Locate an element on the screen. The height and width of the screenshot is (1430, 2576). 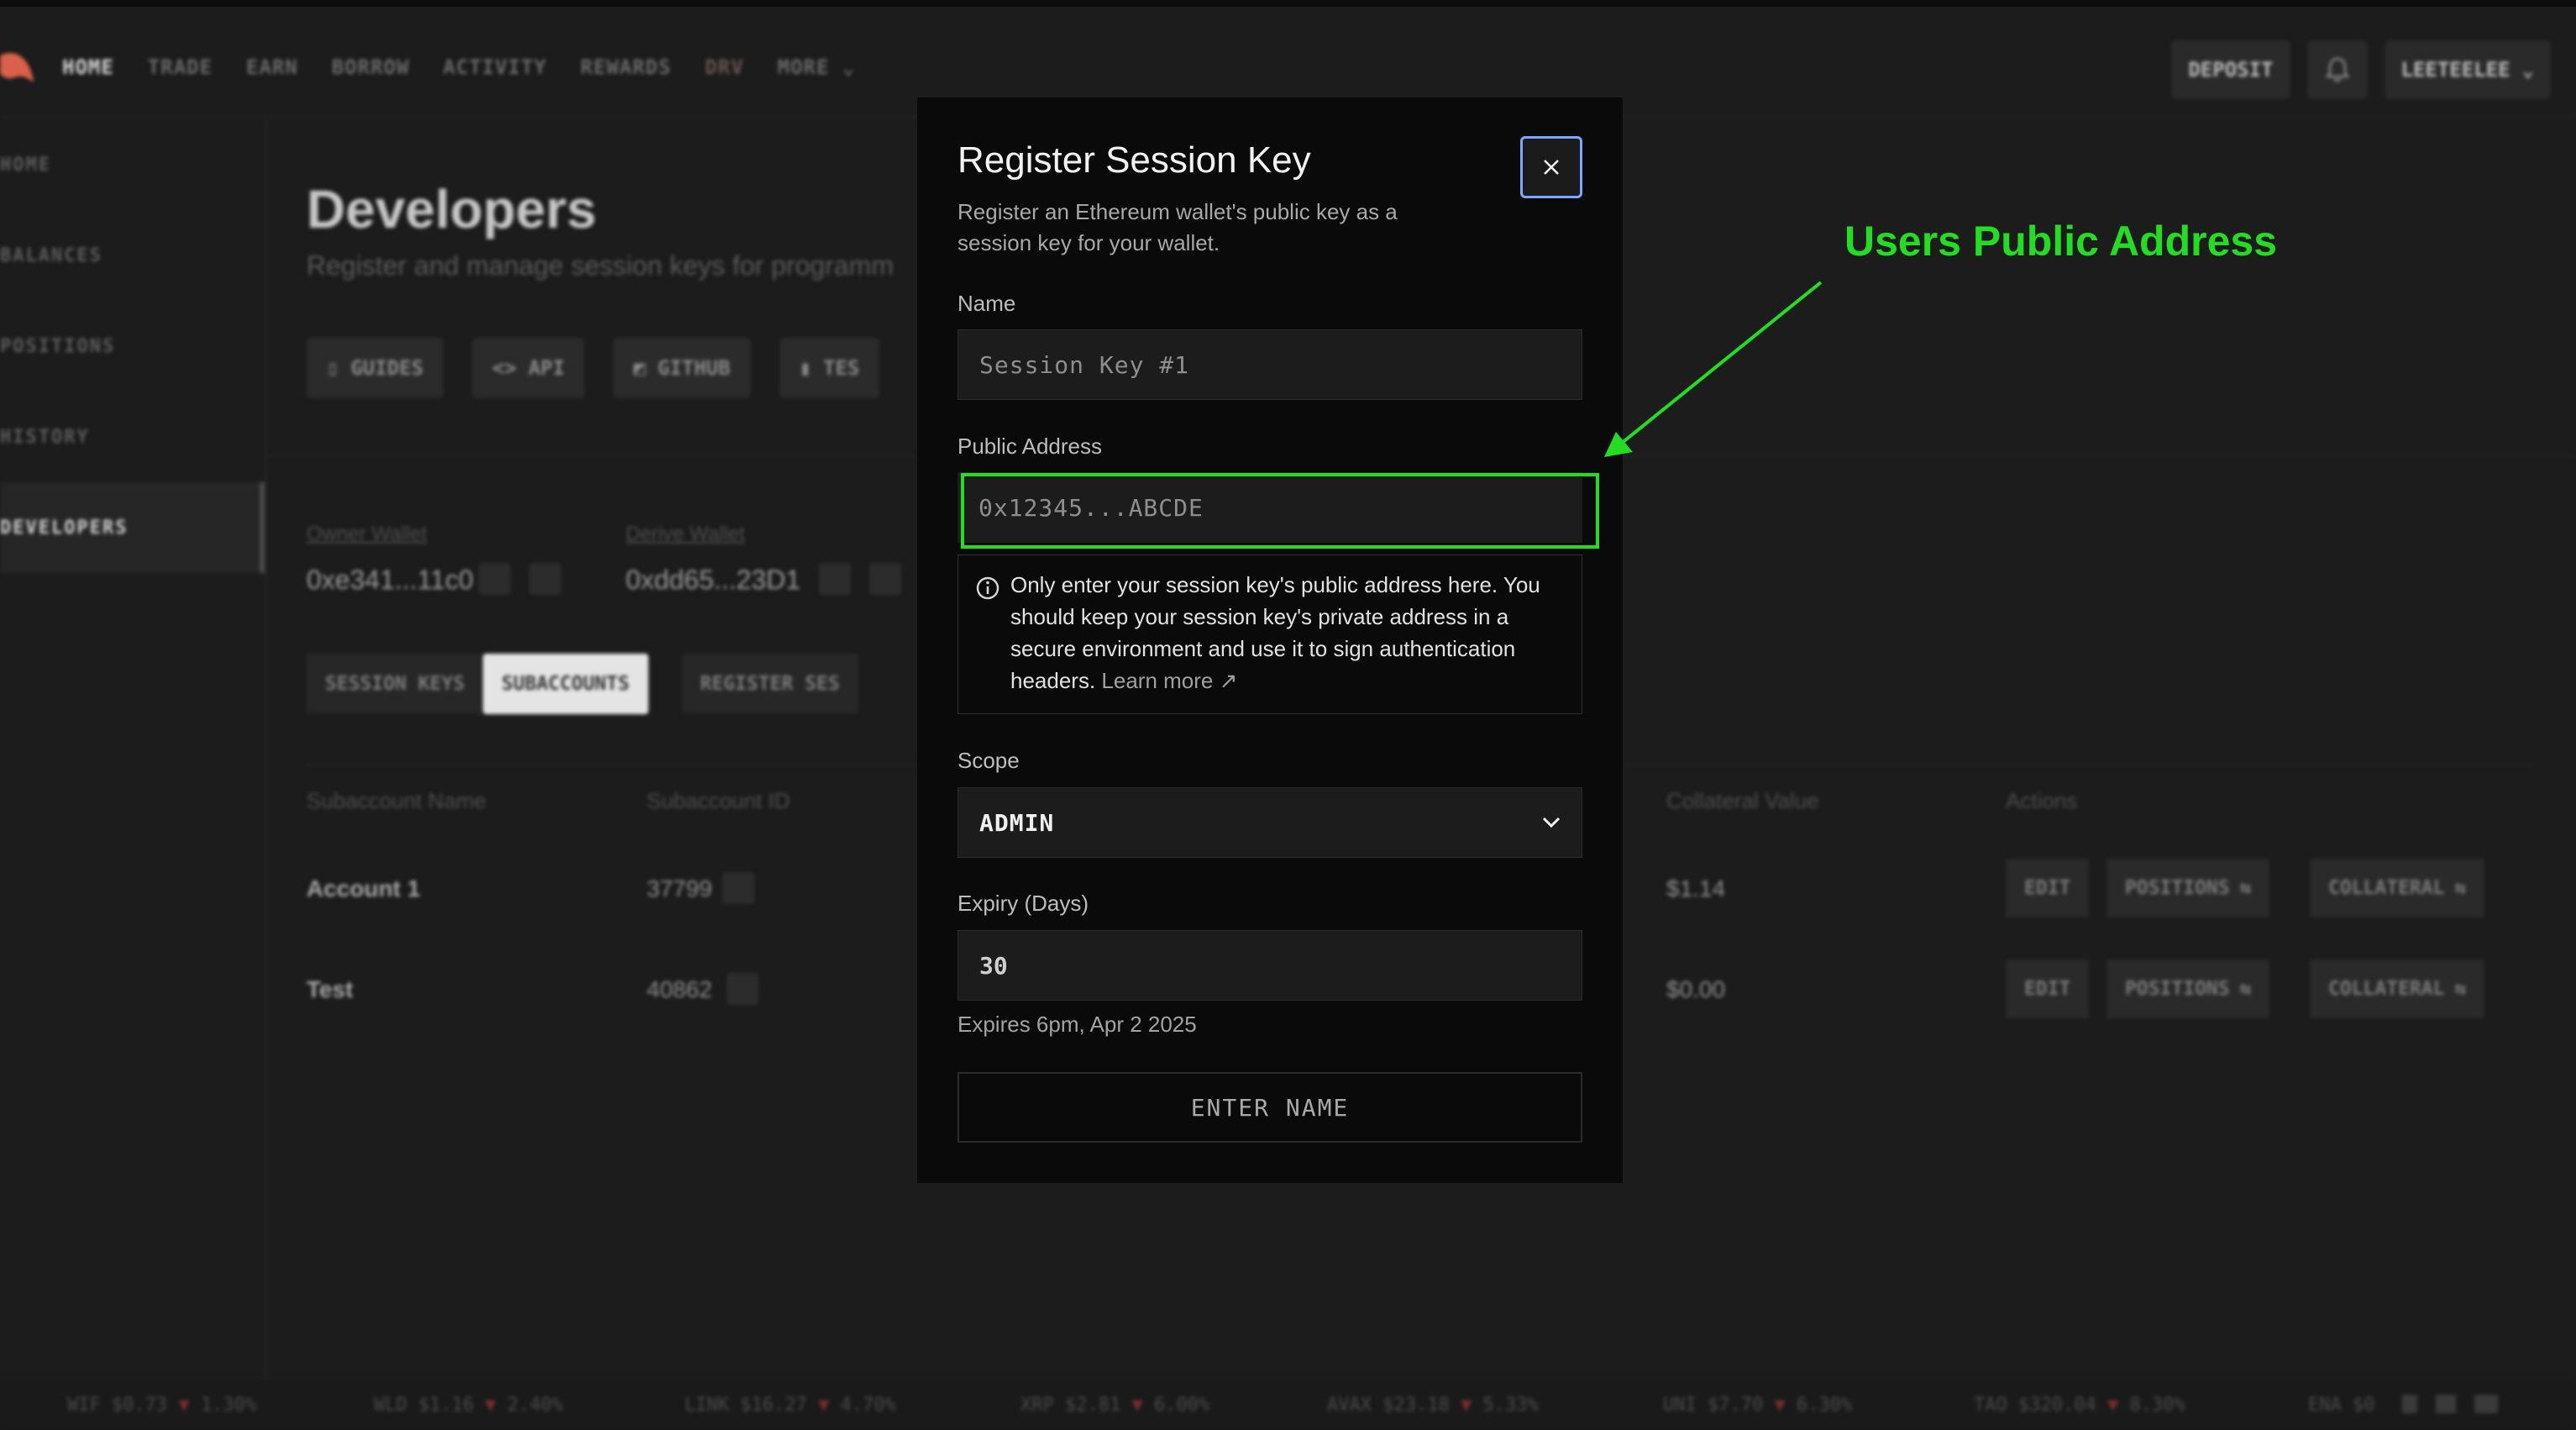
nav-more: MORE ⌄ is located at coordinates (817, 67).